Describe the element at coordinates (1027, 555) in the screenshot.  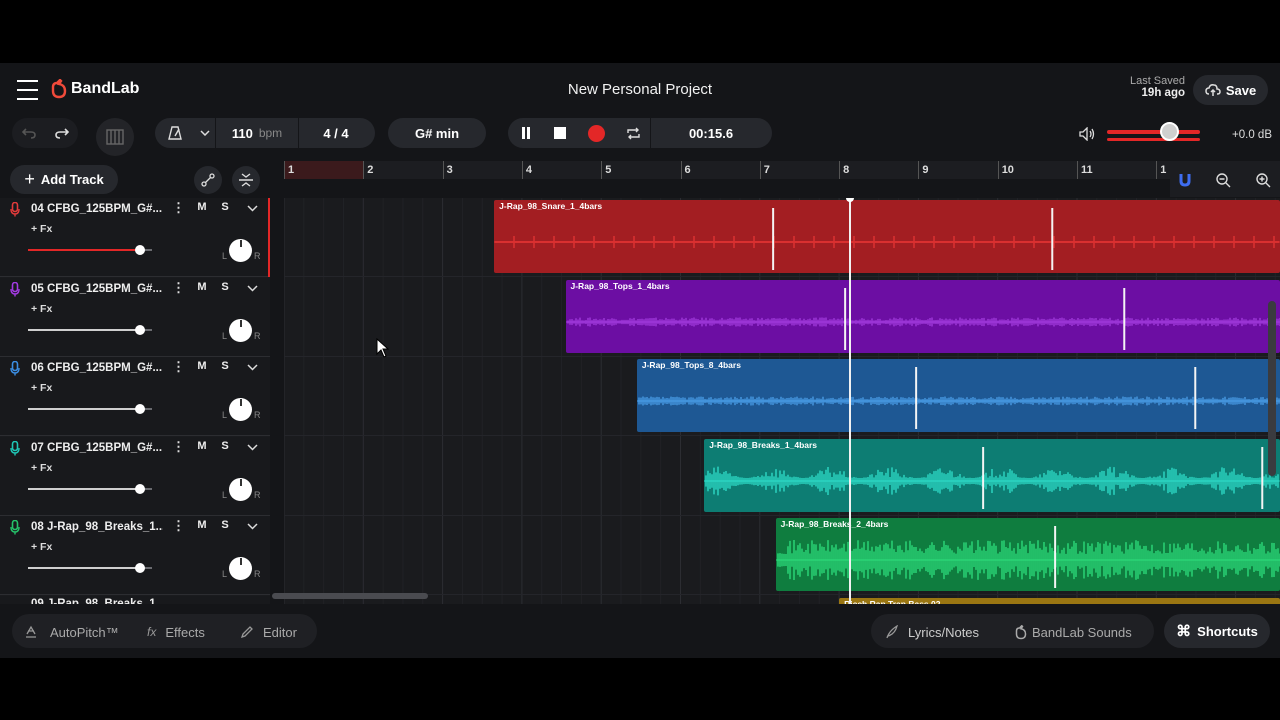
I see `audio-clip: J-Rap_98_Breaks_2_4bars` at that location.